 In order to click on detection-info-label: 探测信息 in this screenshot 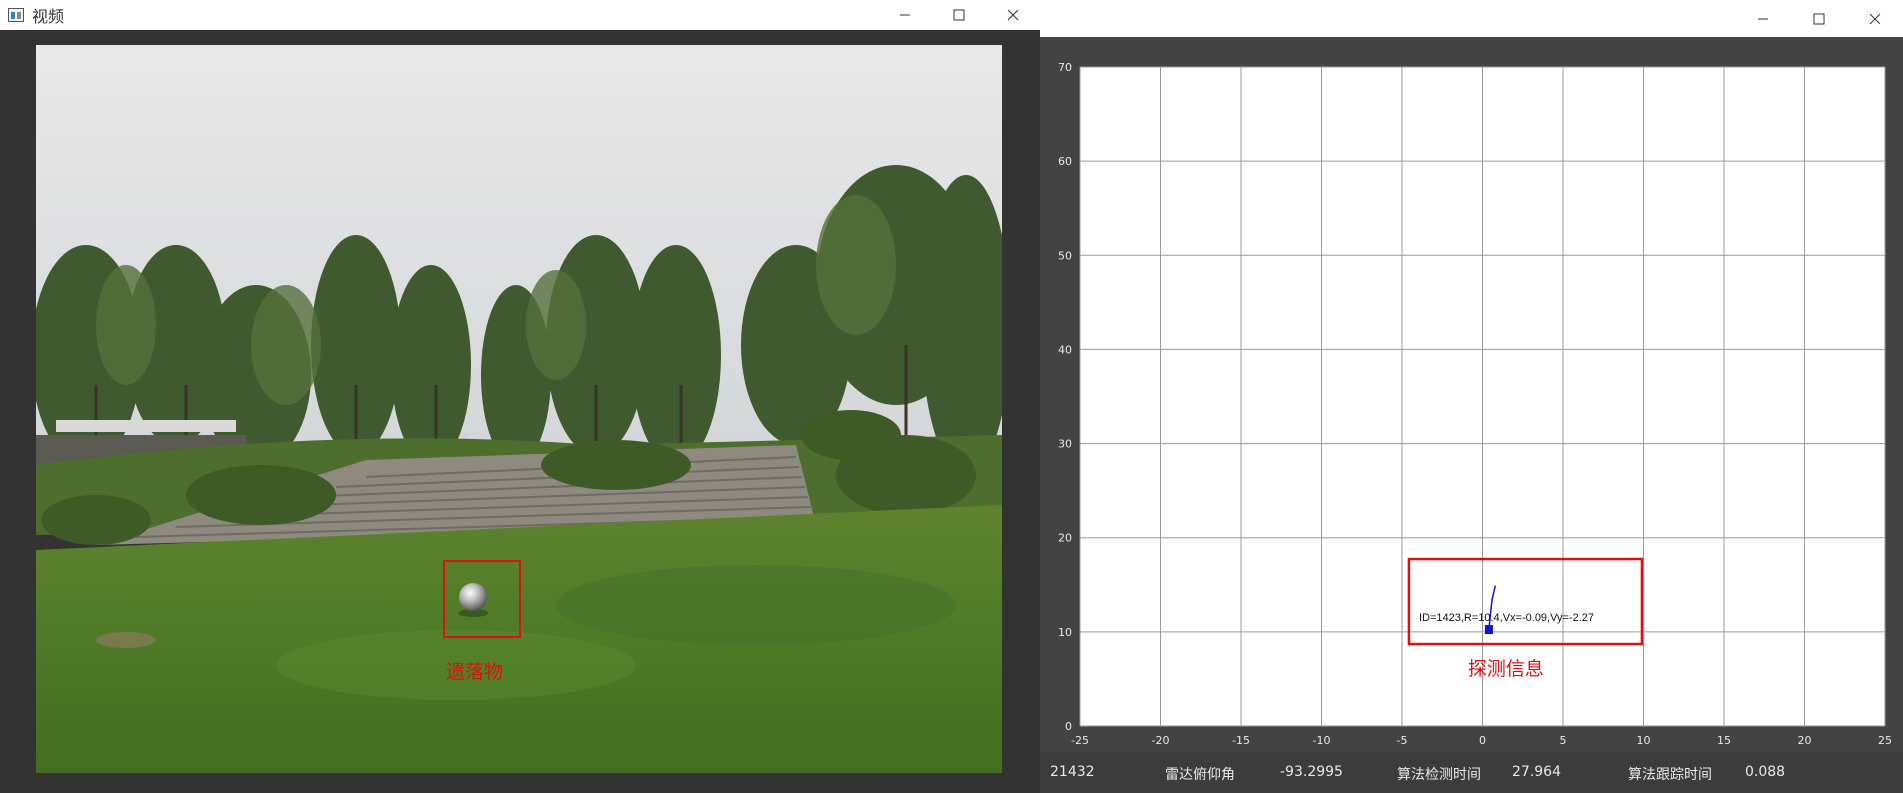, I will do `click(1506, 669)`.